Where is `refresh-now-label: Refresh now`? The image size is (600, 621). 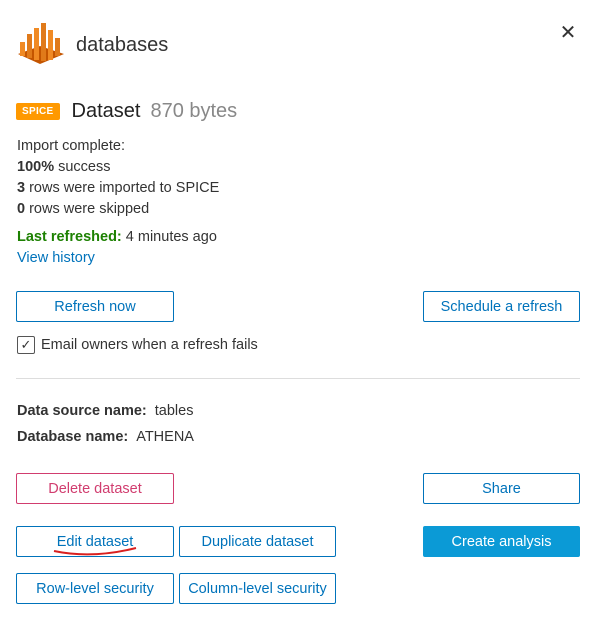
refresh-now-label: Refresh now is located at coordinates (95, 306).